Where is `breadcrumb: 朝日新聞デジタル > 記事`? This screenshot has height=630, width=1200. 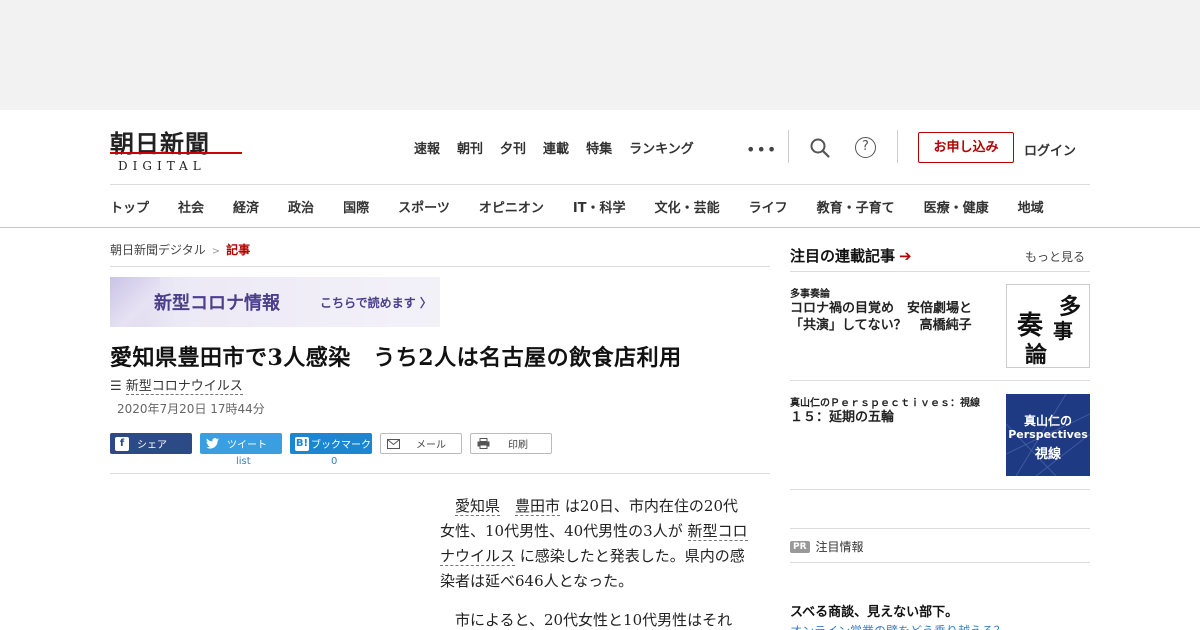
breadcrumb: 朝日新聞デジタル > 記事 is located at coordinates (180, 249).